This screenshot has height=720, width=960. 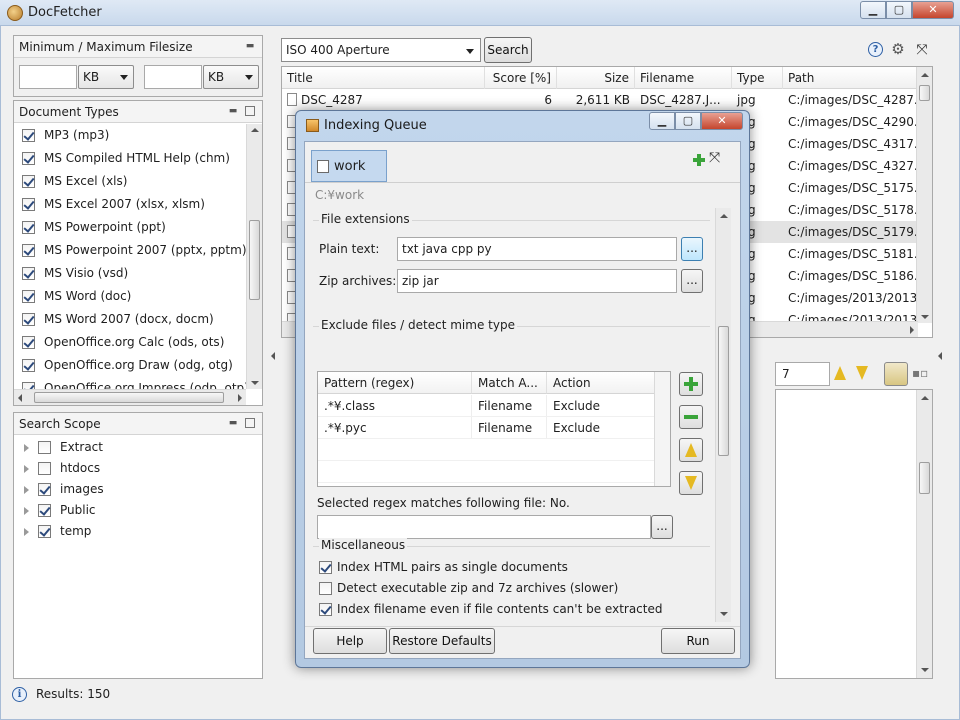 I want to click on dialog-maximize-button: ▢, so click(x=688, y=121).